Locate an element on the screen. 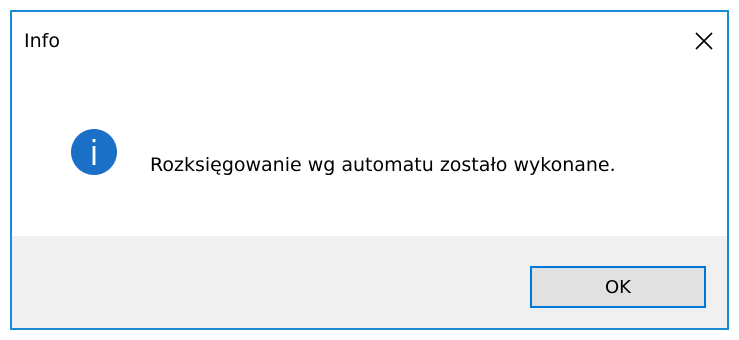 The image size is (739, 340). close-icon is located at coordinates (704, 41).